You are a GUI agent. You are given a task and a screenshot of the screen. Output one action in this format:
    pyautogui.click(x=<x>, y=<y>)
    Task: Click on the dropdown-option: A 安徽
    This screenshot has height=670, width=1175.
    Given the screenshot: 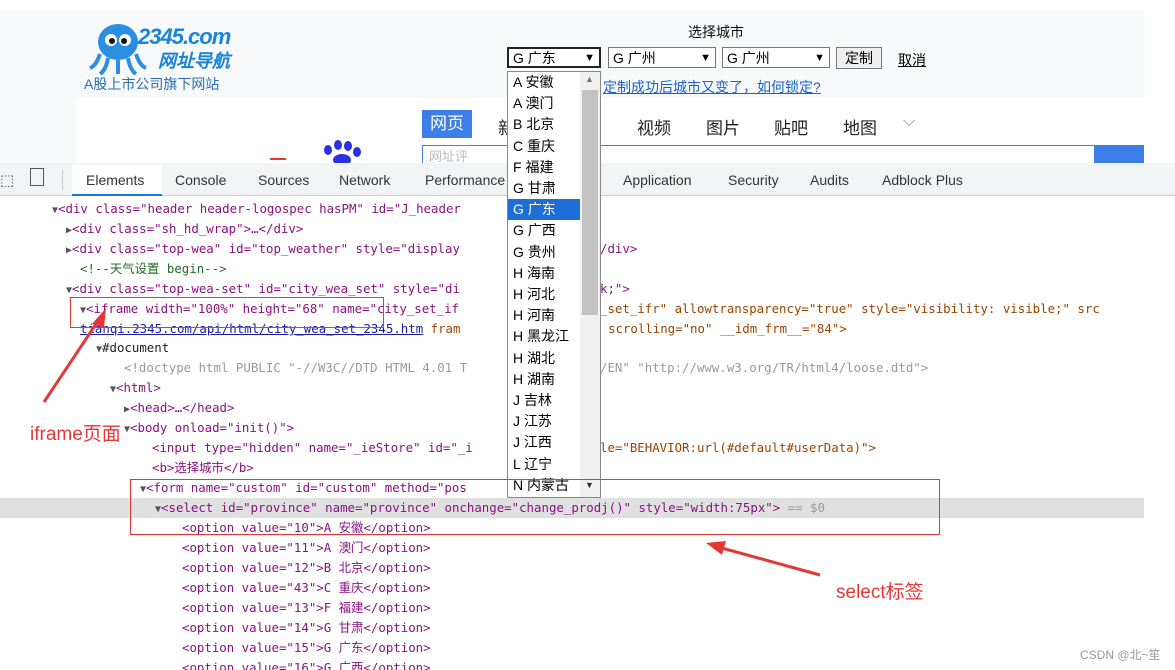 What is the action you would take?
    pyautogui.click(x=544, y=82)
    